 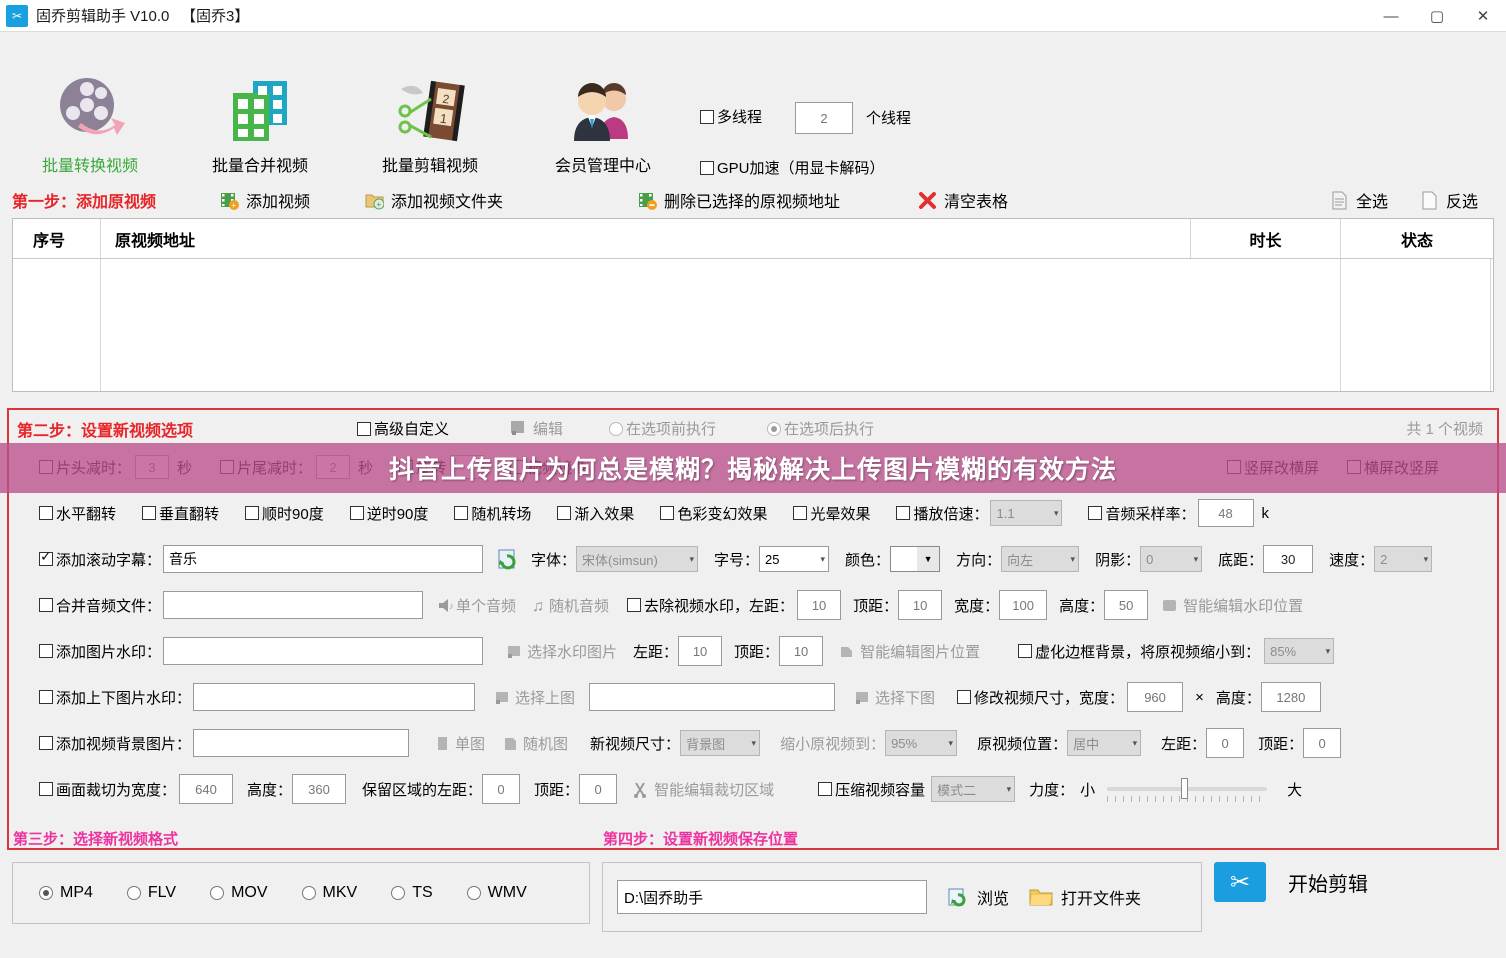 I want to click on merge-audio-input, so click(x=293, y=605).